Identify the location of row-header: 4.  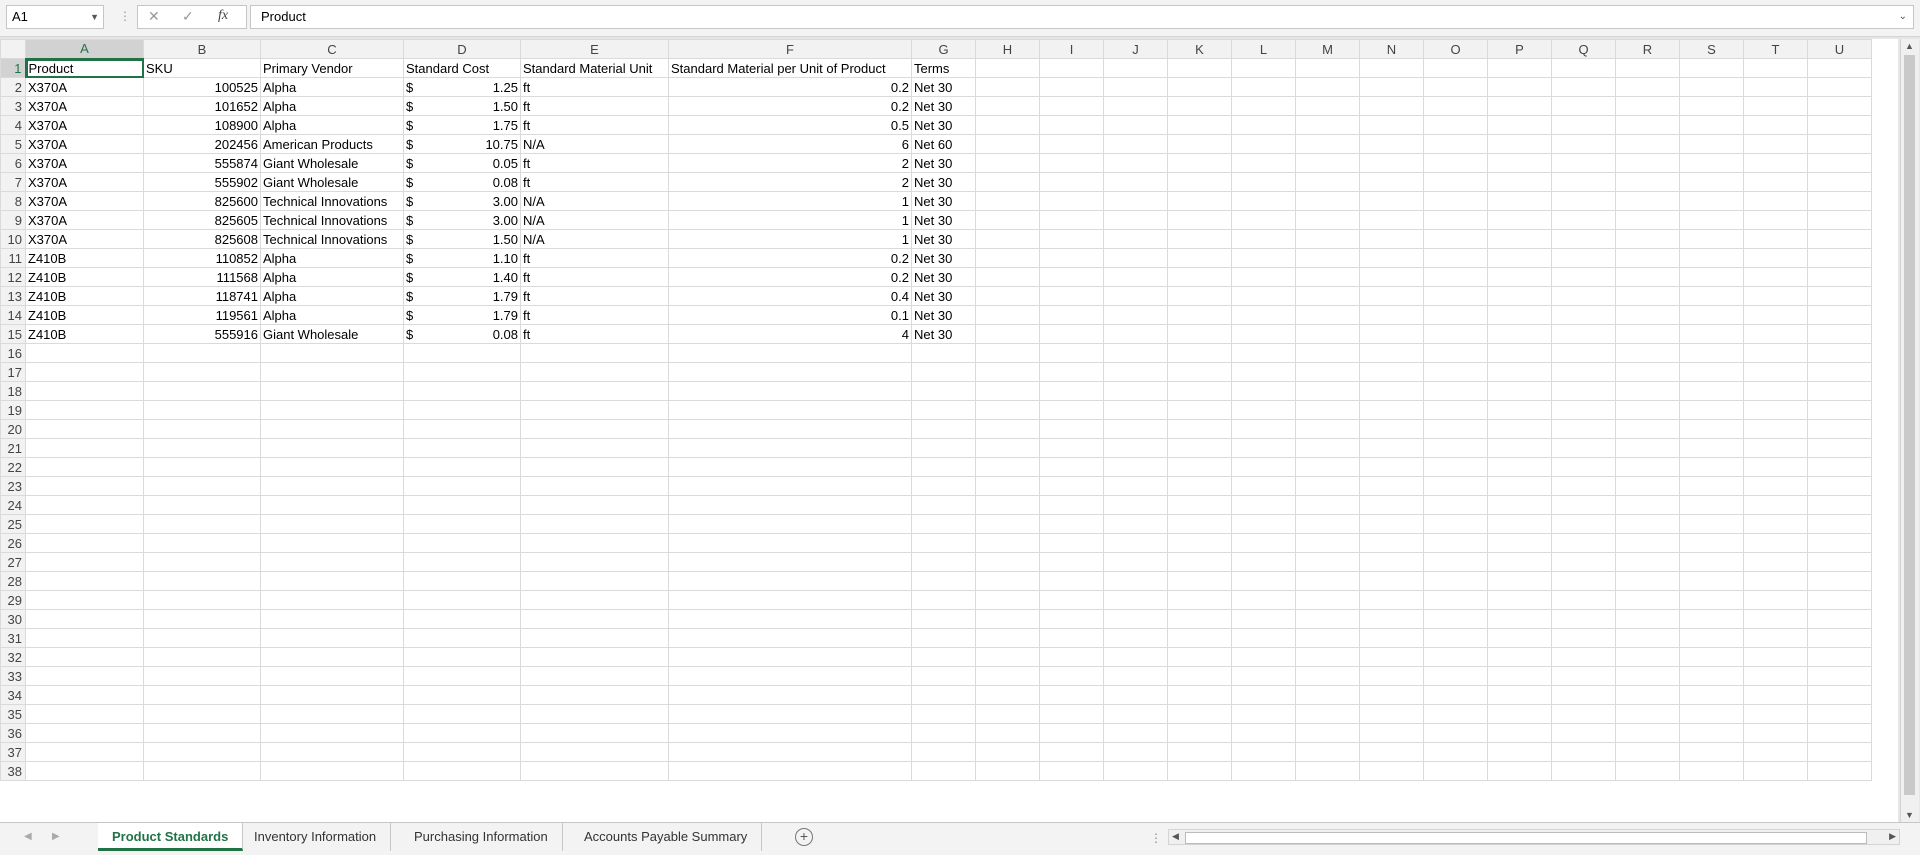
(13, 125).